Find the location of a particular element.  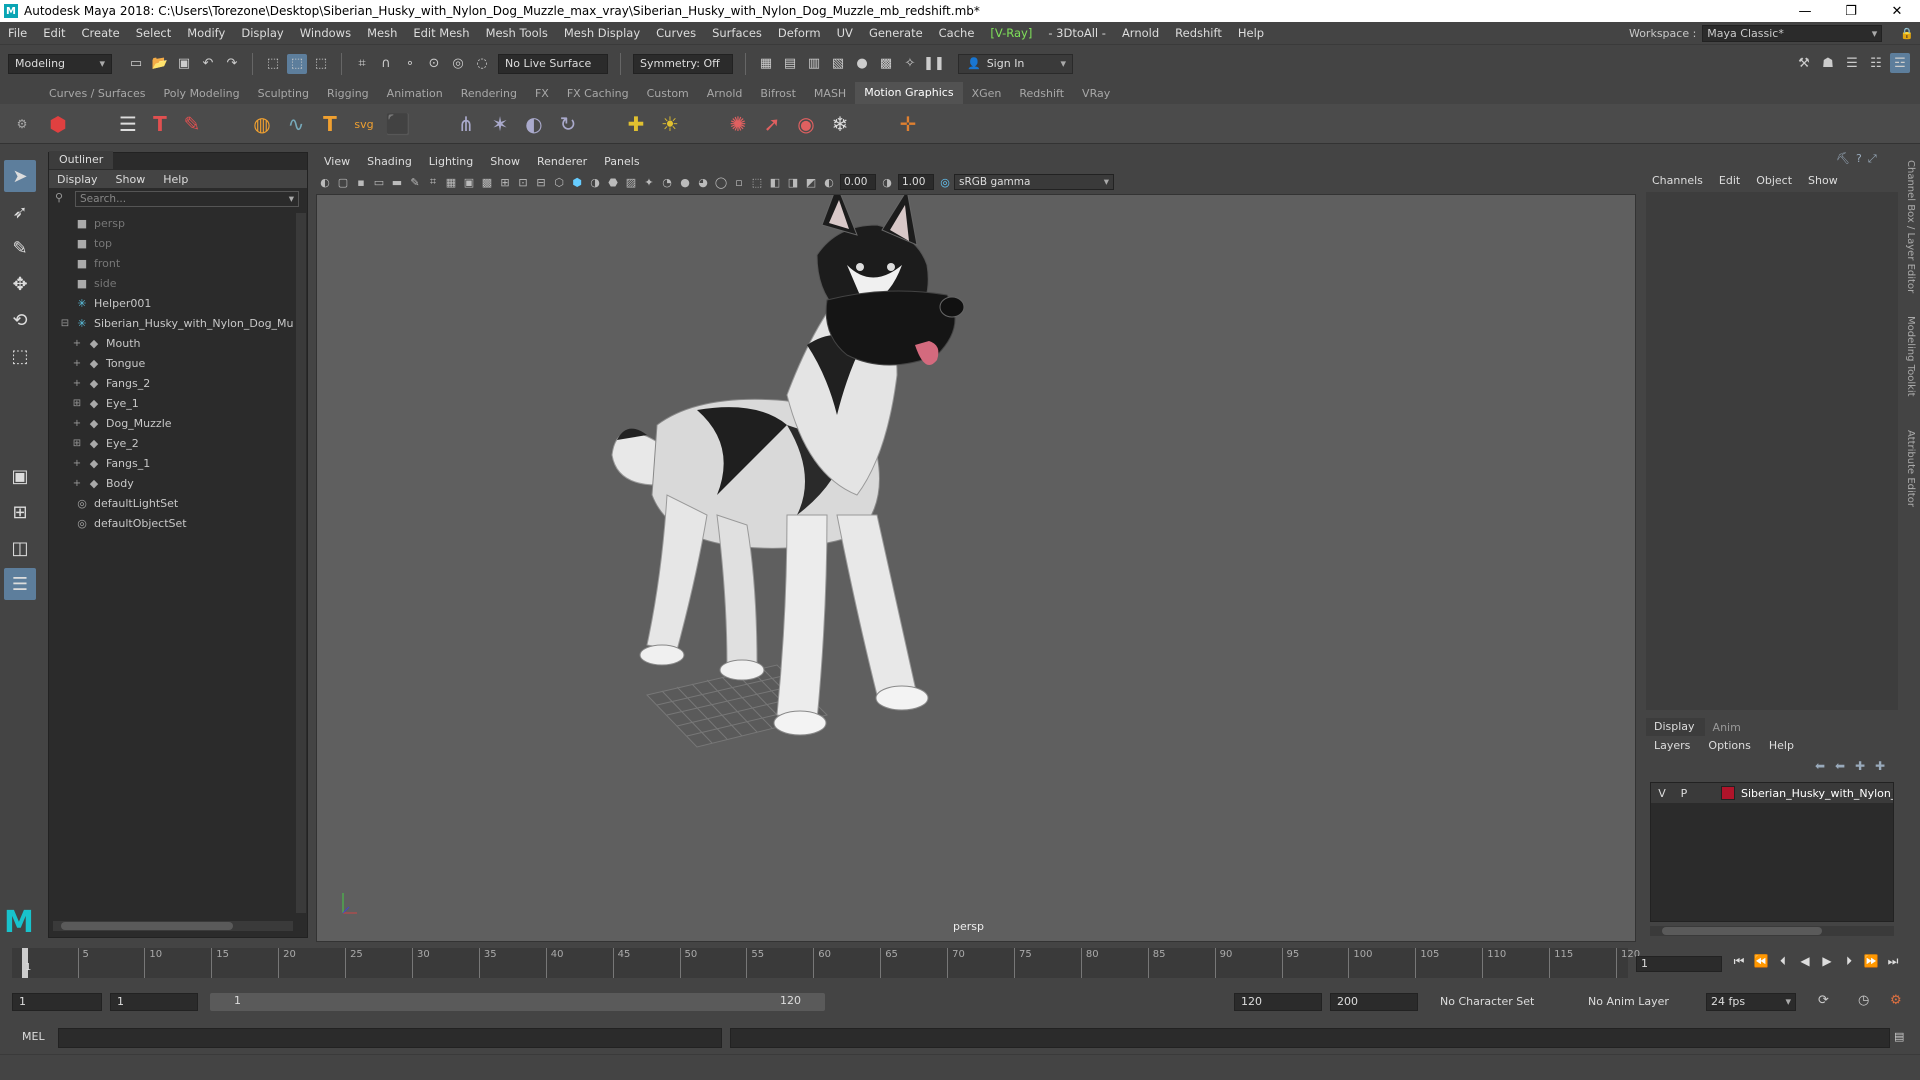

shelf-tab-motion-graphics: Motion Graphics is located at coordinates (909, 93).